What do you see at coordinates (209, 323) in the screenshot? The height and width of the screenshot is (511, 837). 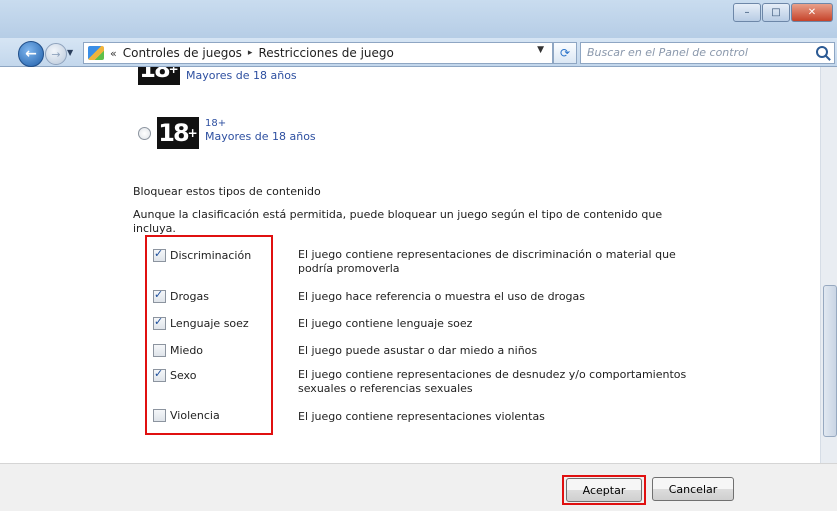 I see `checkbox-label: Lenguaje soez` at bounding box center [209, 323].